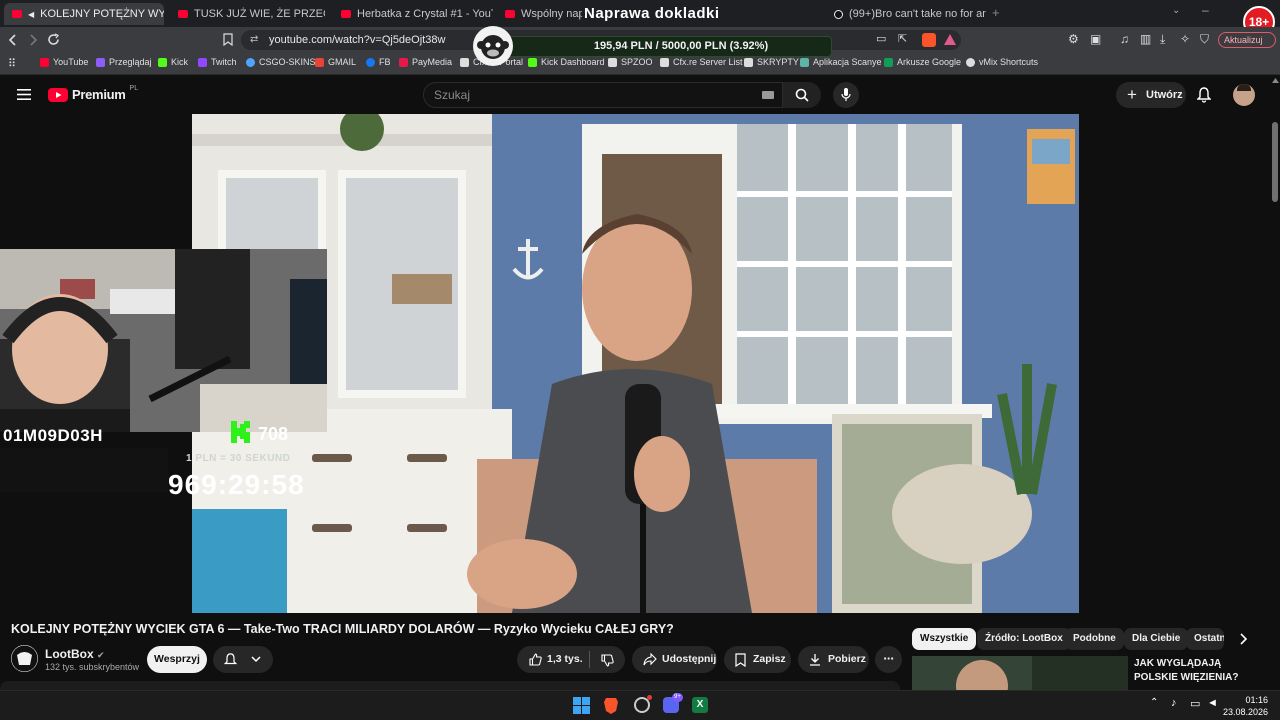  I want to click on extensions-icon: ⚙, so click(1073, 39).